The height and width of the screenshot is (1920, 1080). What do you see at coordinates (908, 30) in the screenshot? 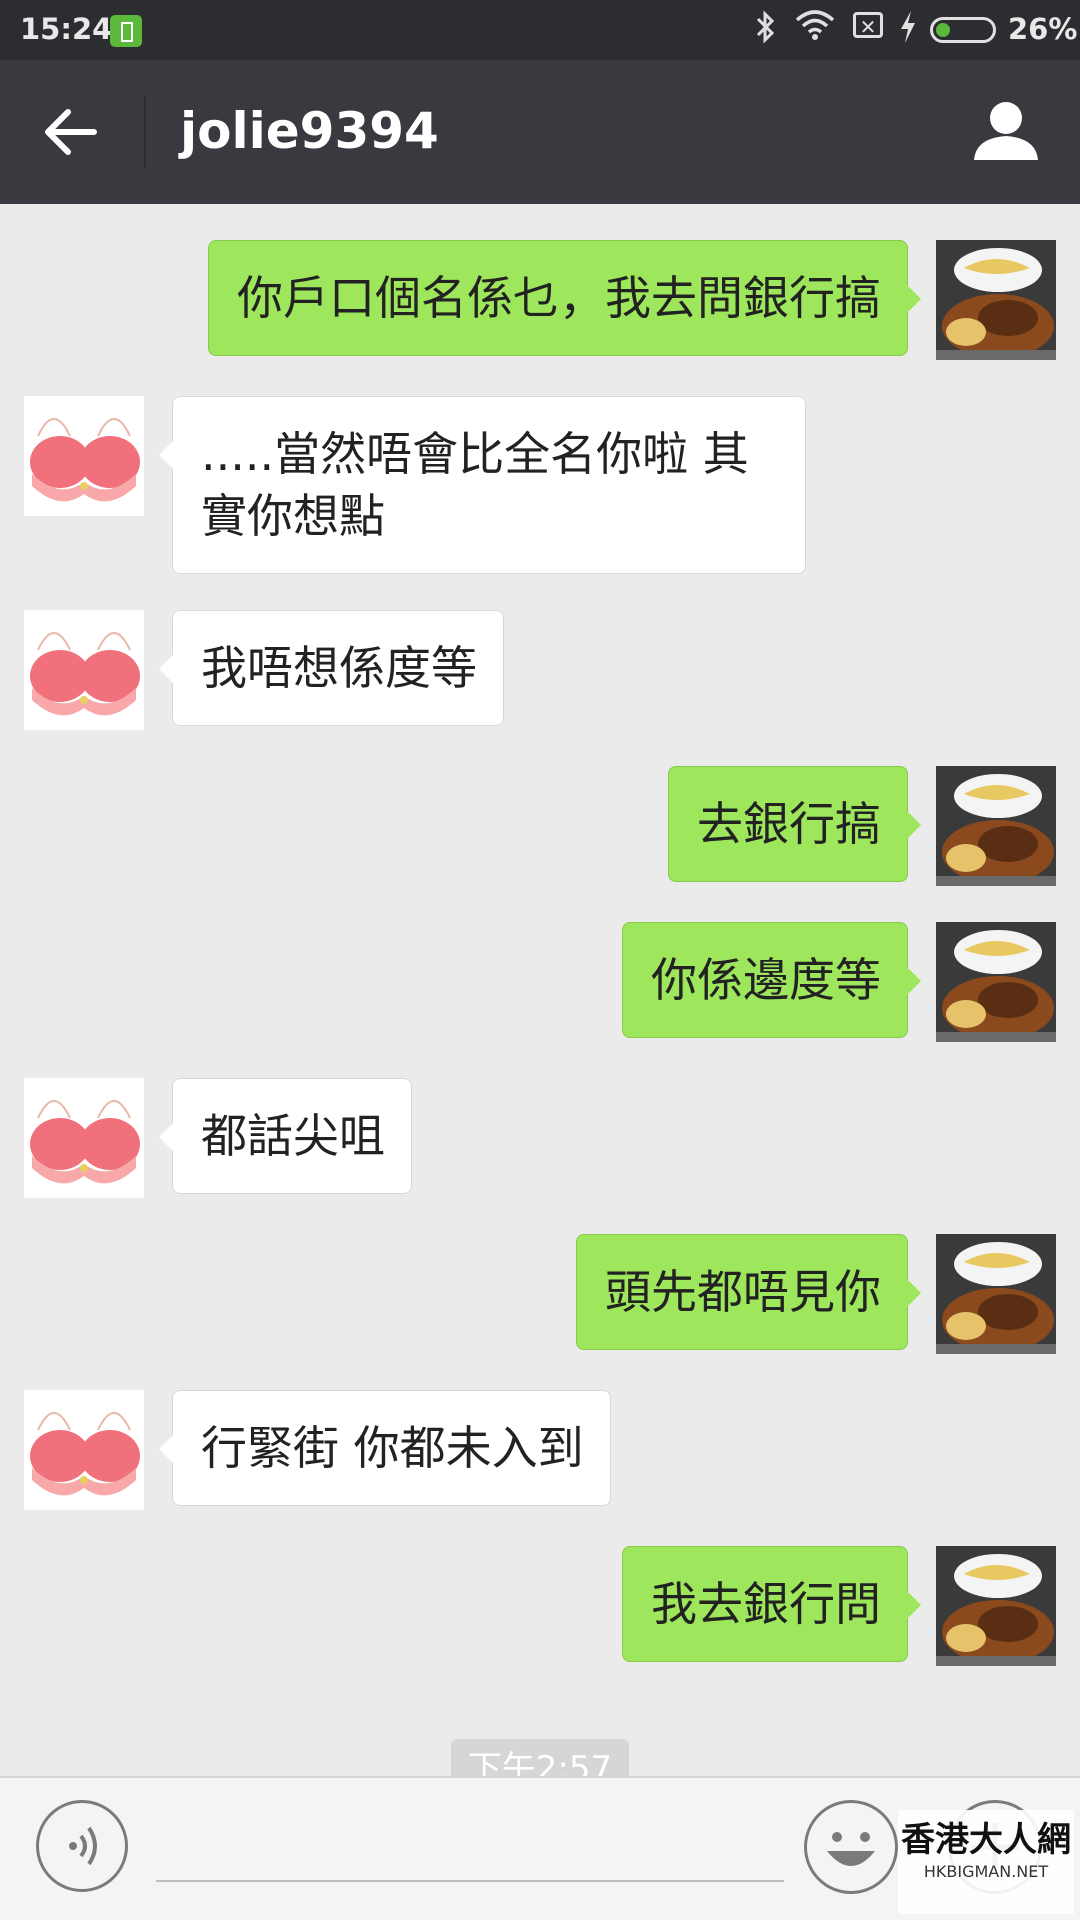
I see `charging-bolt-icon` at bounding box center [908, 30].